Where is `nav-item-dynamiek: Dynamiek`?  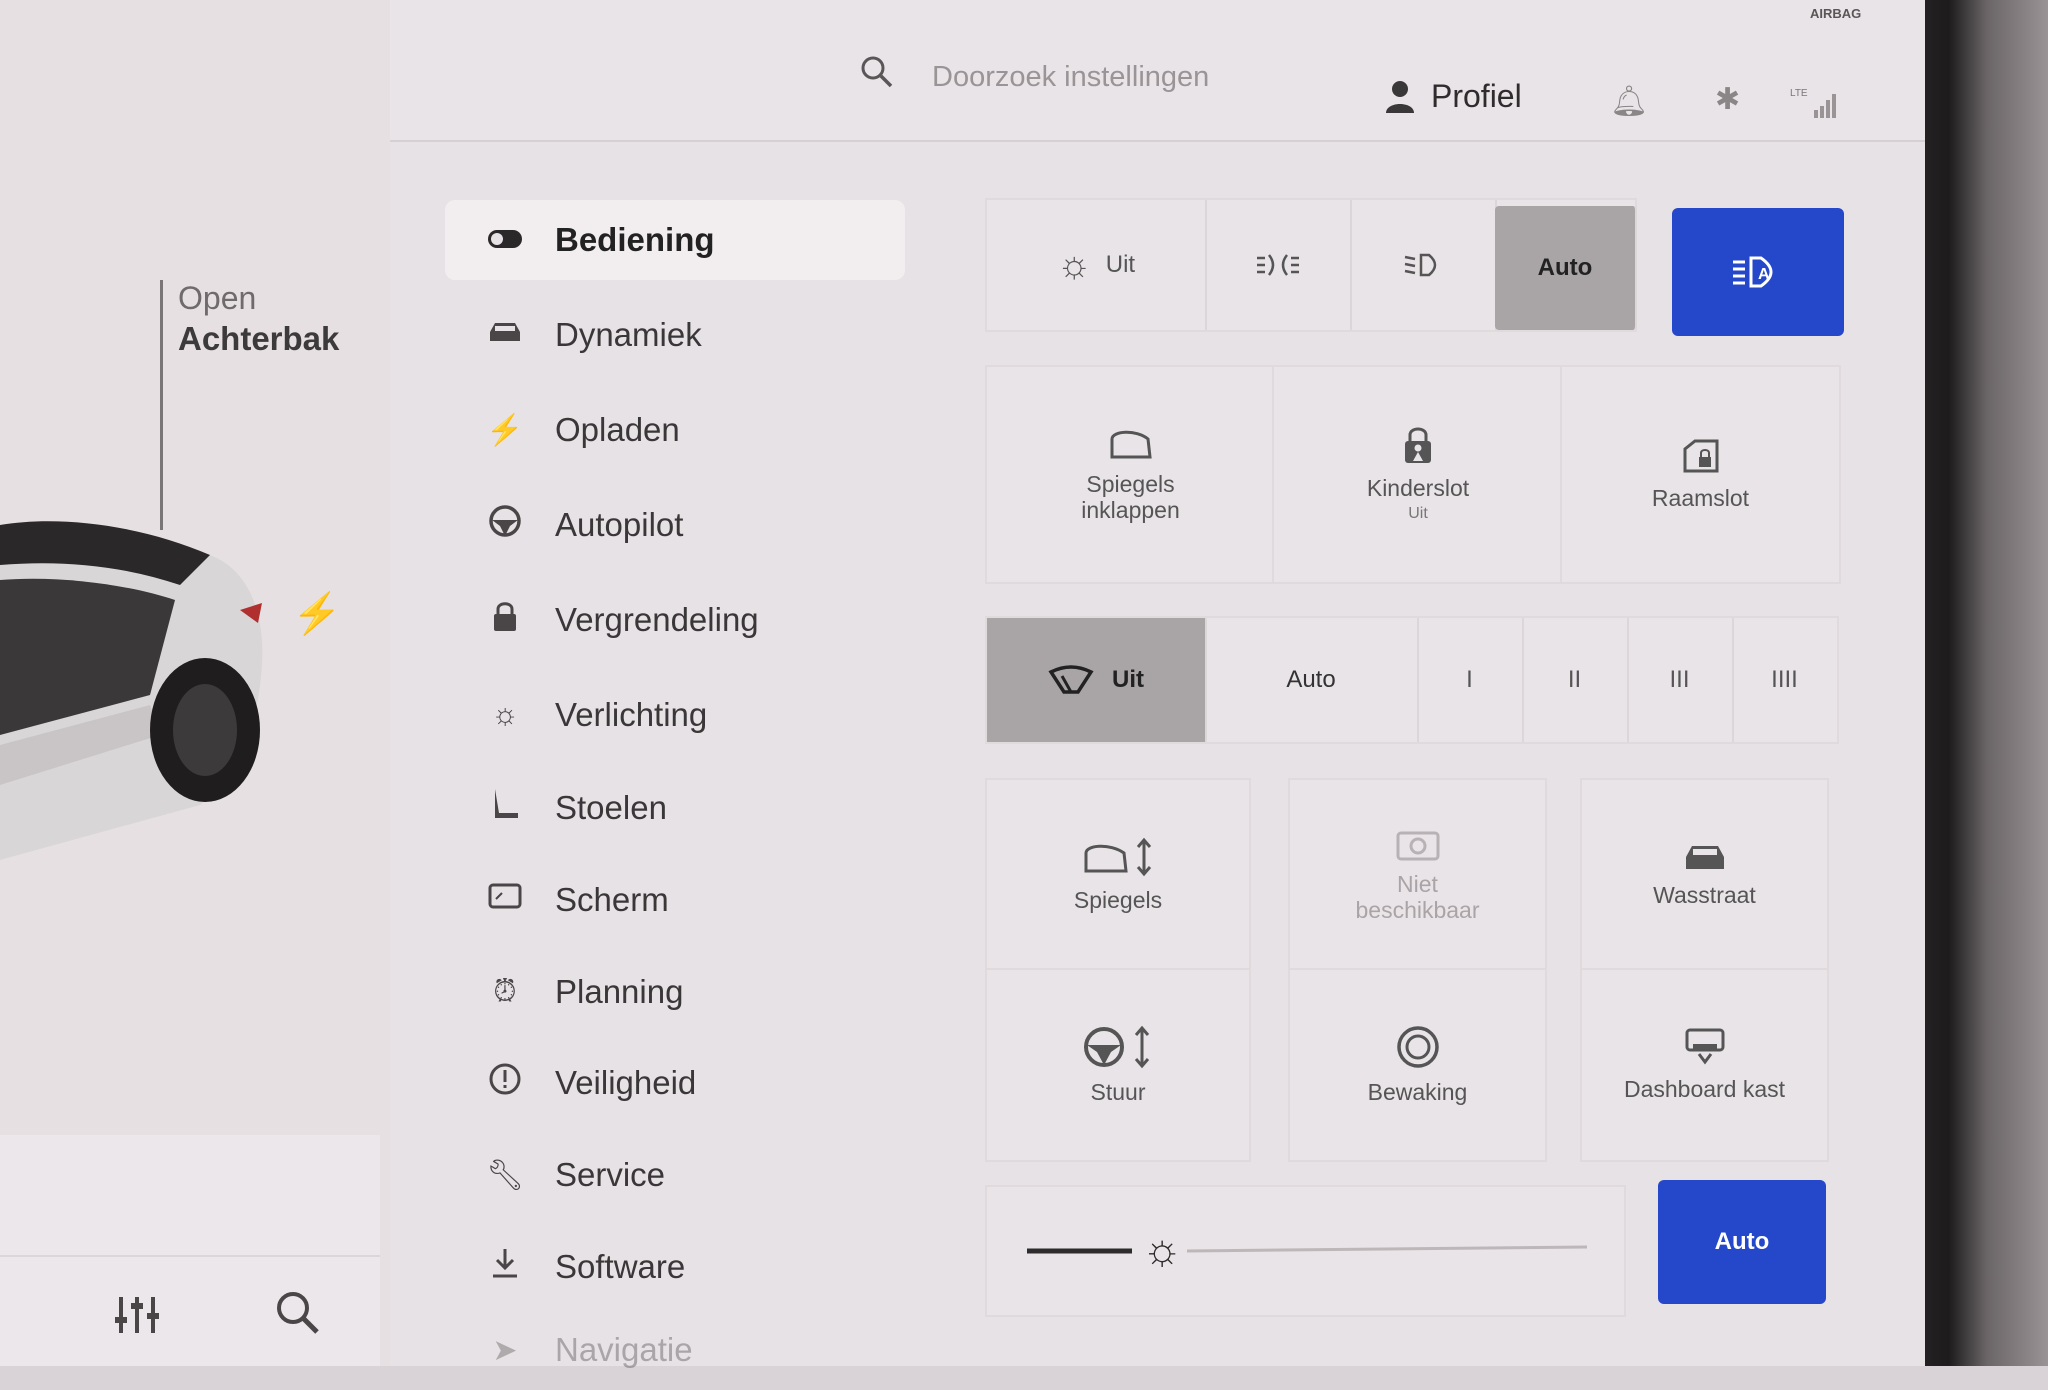 nav-item-dynamiek: Dynamiek is located at coordinates (675, 335).